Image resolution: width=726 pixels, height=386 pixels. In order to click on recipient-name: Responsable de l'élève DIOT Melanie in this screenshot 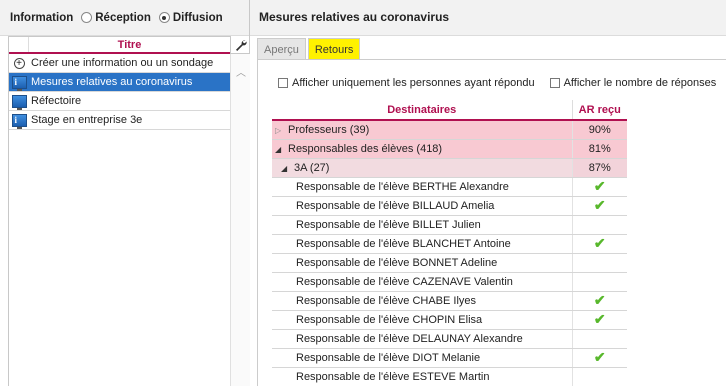, I will do `click(422, 358)`.